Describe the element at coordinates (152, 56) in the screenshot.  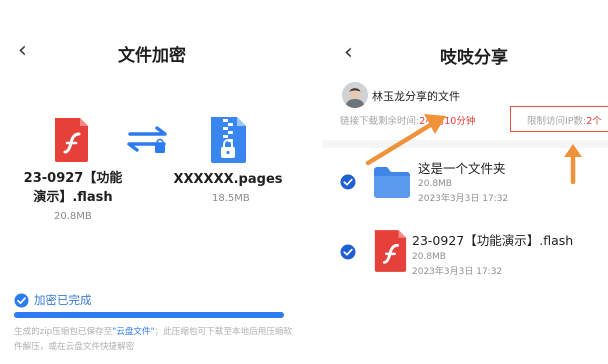
I see `page-title: 文件加密` at that location.